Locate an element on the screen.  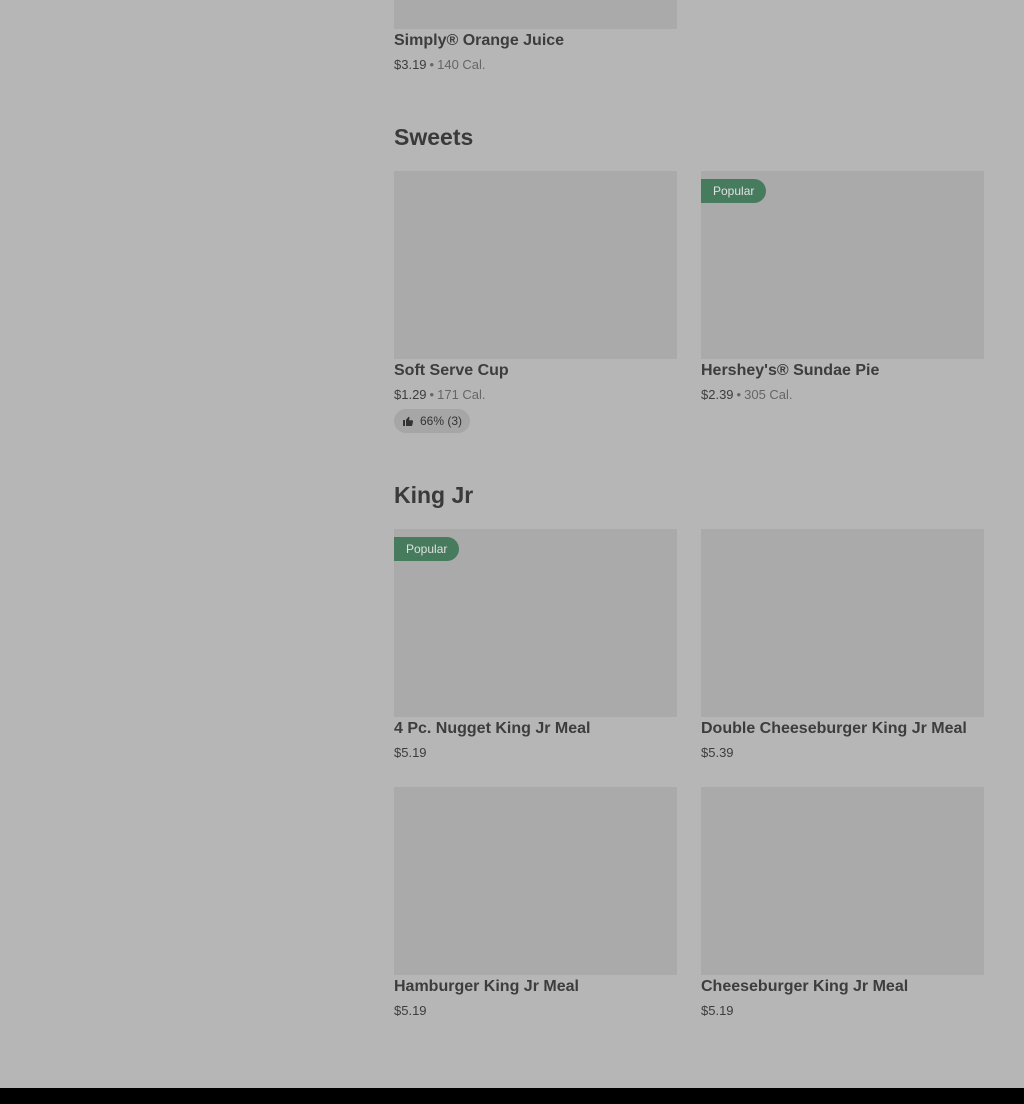
menu-item-card: Cheeseburger King Jr Meal $5.19 is located at coordinates (842, 902).